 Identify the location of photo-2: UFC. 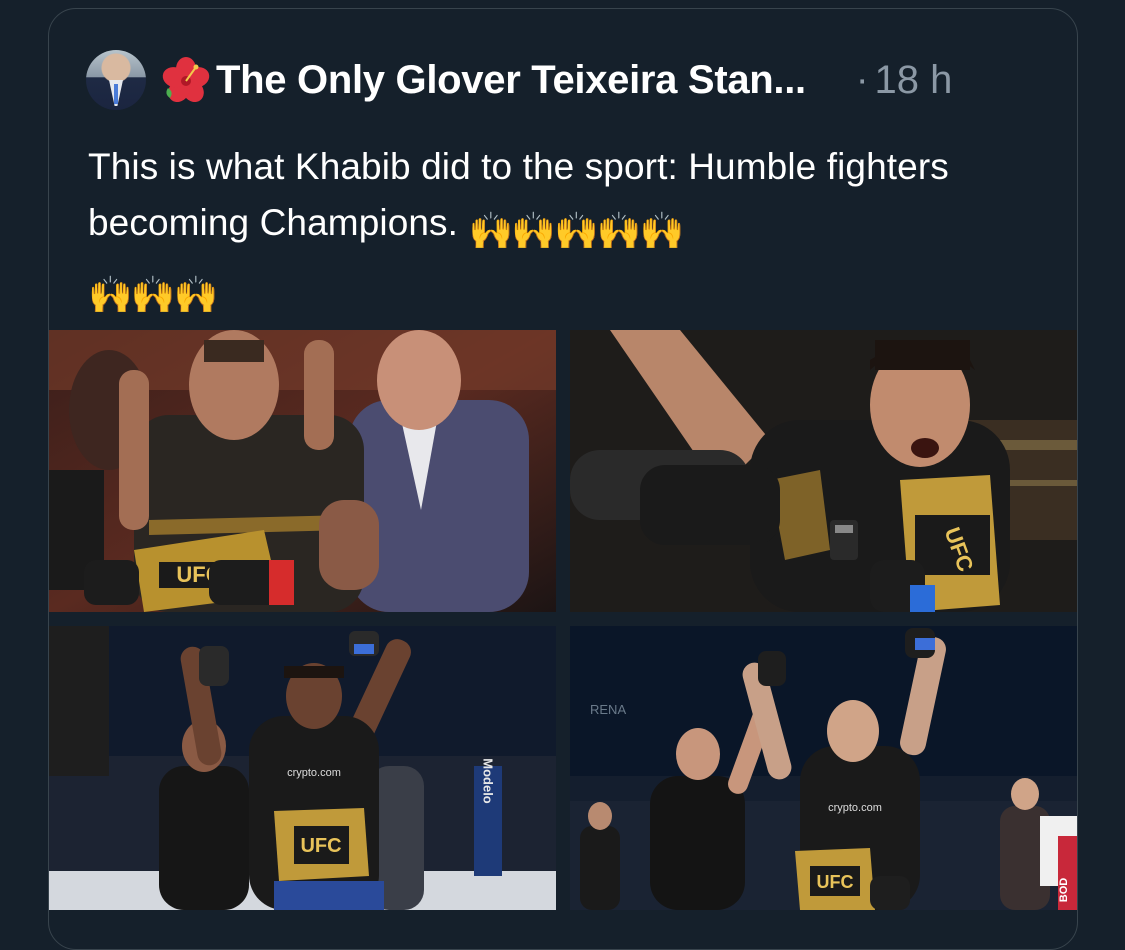
(823, 471).